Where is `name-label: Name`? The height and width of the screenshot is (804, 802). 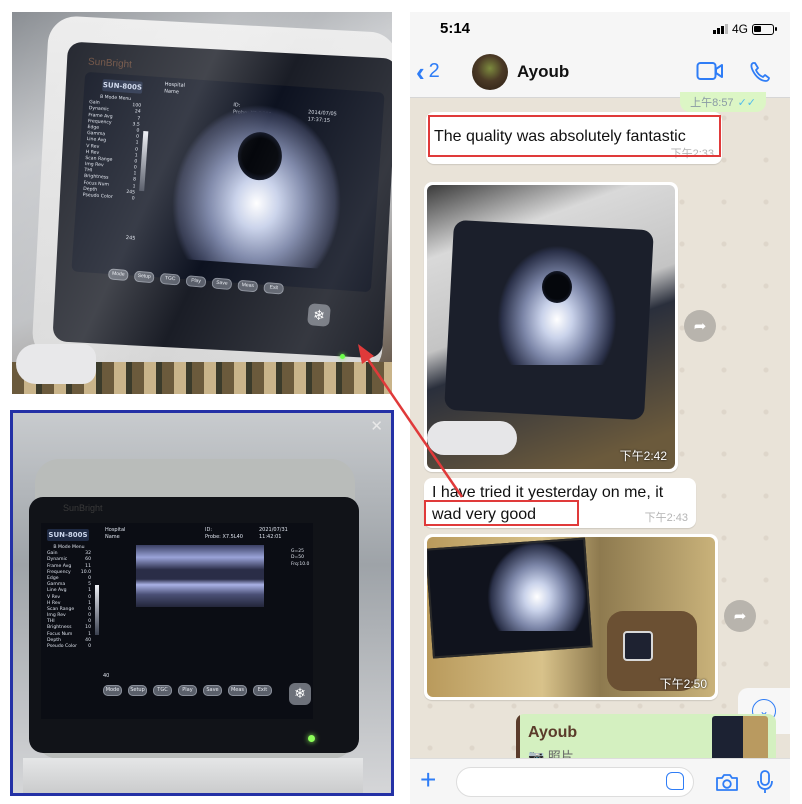 name-label: Name is located at coordinates (112, 537).